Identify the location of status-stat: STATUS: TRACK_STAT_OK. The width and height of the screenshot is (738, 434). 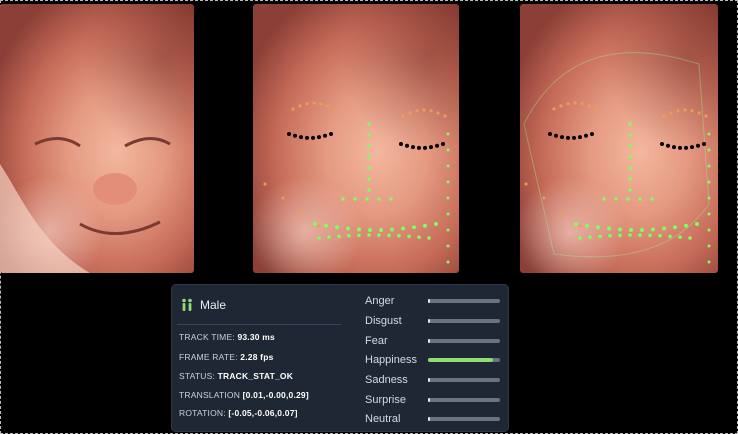
(236, 376).